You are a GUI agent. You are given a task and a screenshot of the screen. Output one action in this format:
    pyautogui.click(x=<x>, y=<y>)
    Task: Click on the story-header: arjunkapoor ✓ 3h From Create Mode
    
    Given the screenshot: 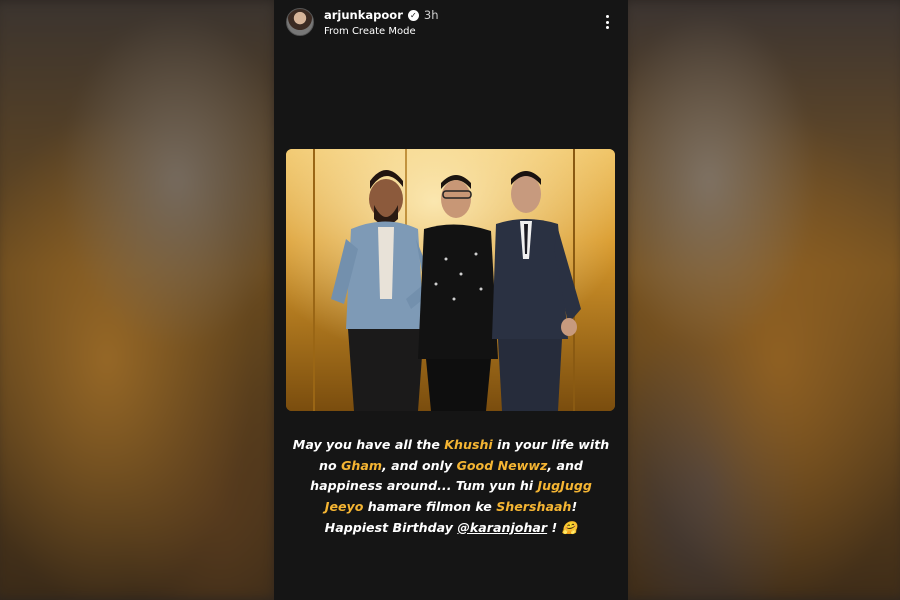 What is the action you would take?
    pyautogui.click(x=451, y=24)
    